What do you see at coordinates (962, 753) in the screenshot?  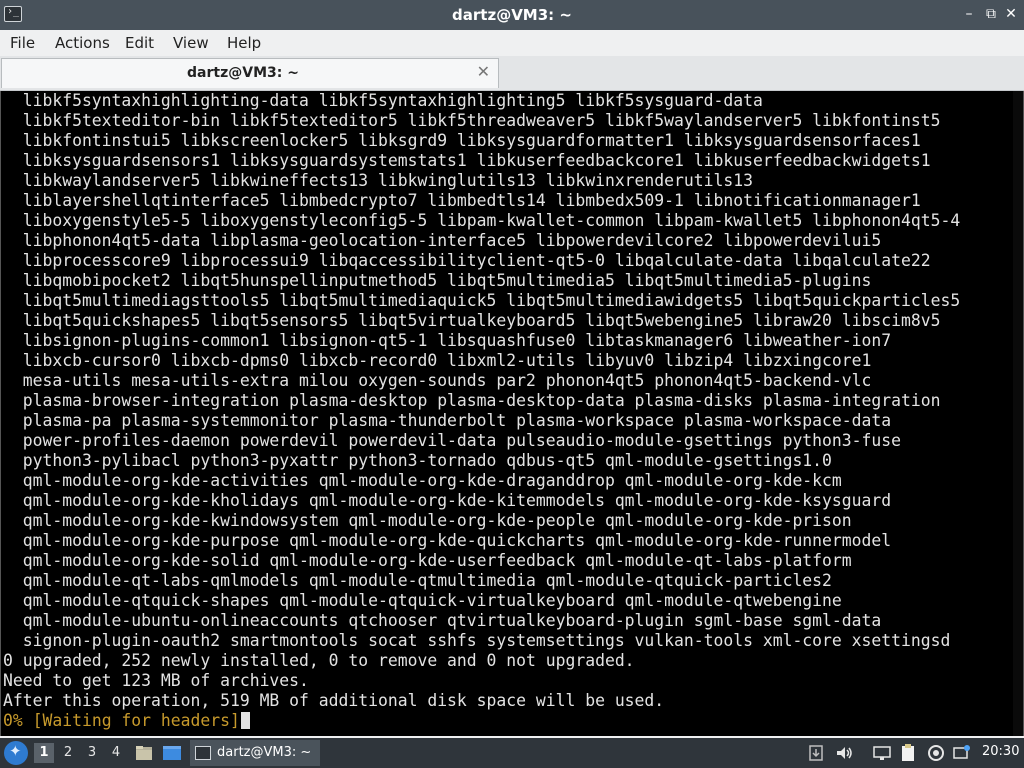 I see `notifications-icon` at bounding box center [962, 753].